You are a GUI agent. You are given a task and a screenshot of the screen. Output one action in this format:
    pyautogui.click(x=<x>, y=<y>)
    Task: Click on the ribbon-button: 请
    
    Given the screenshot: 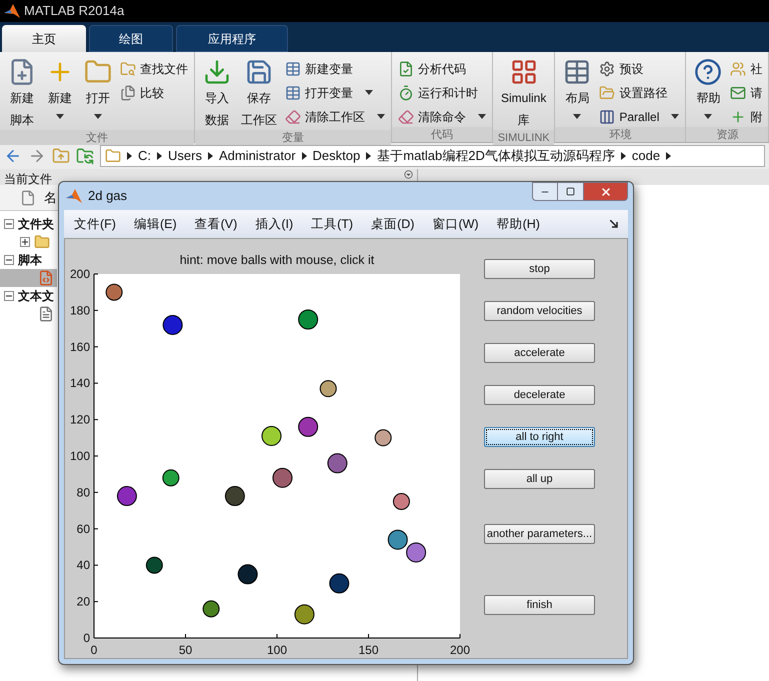 What is the action you would take?
    pyautogui.click(x=746, y=92)
    